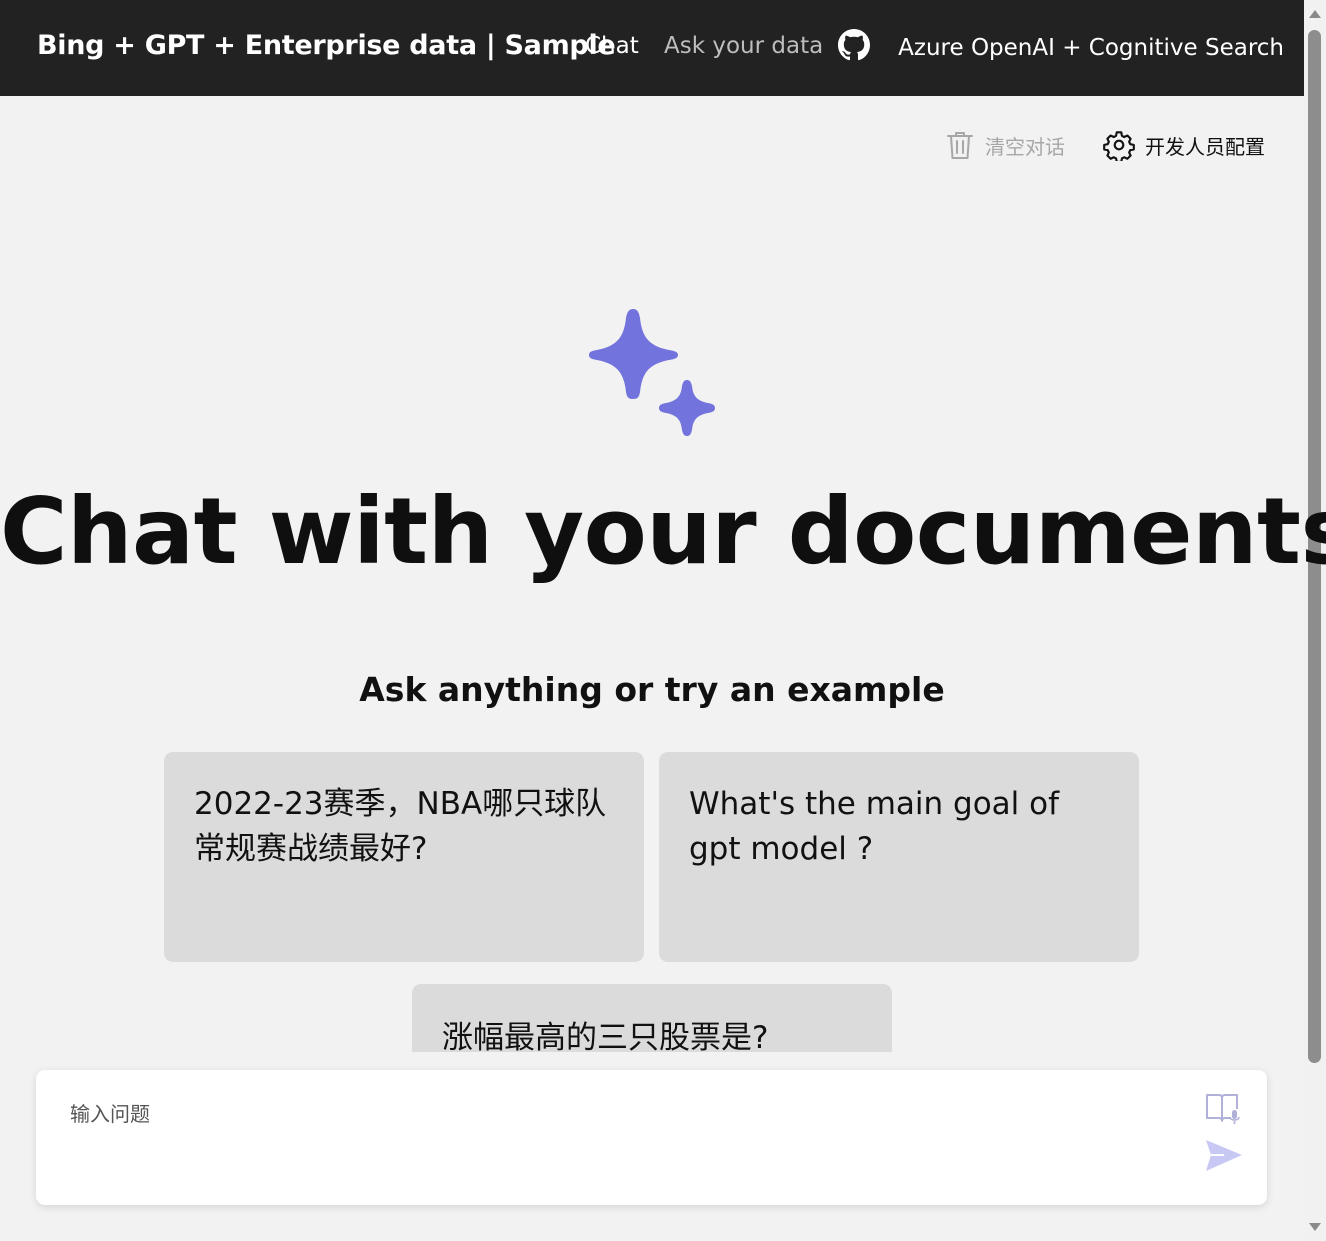  Describe the element at coordinates (899, 857) in the screenshot. I see `example-card-2: What's the main goal of gpt model ?` at that location.